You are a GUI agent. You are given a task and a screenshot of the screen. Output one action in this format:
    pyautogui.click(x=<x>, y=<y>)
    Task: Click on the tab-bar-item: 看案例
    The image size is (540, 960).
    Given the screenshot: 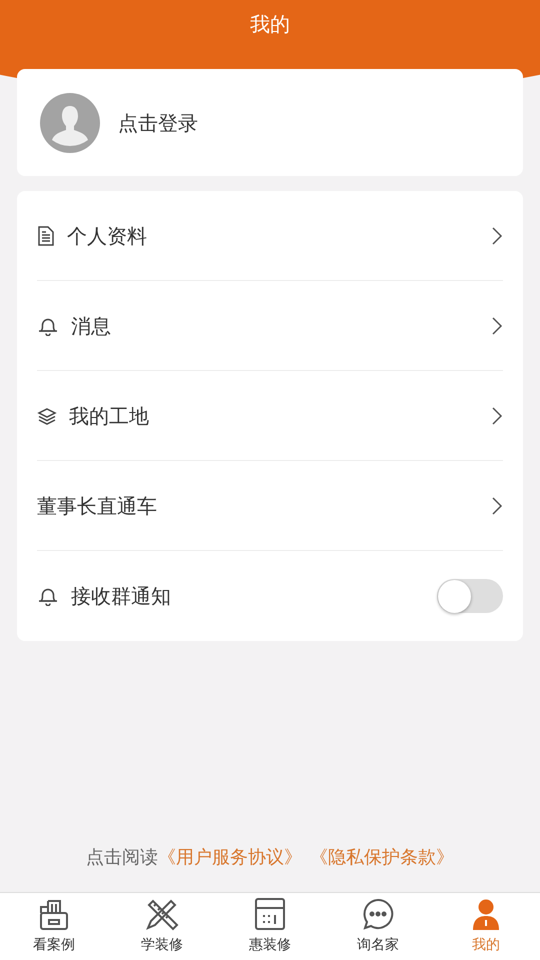 What is the action you would take?
    pyautogui.click(x=54, y=926)
    